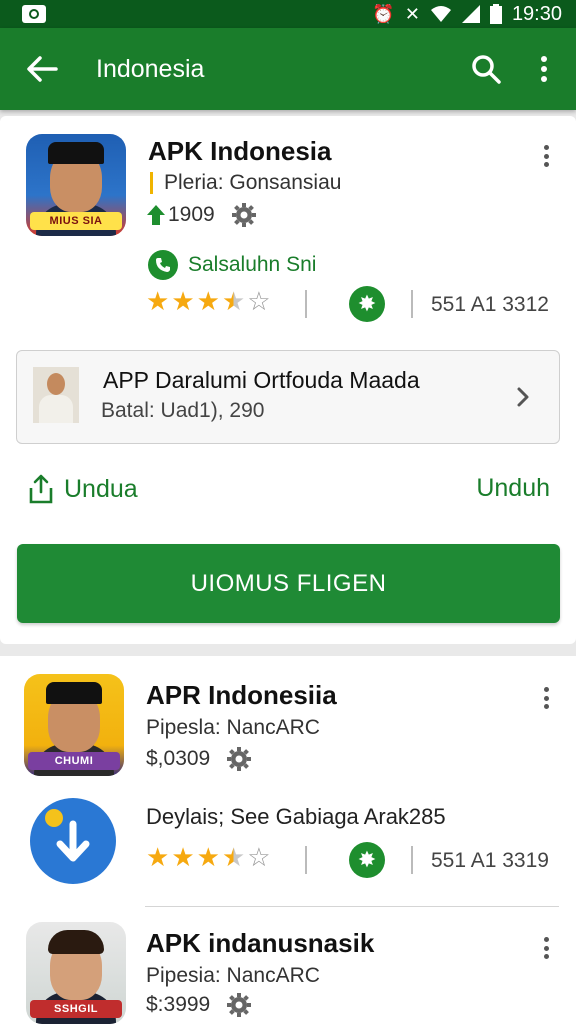 Image resolution: width=576 pixels, height=1024 pixels. Describe the element at coordinates (536, 13) in the screenshot. I see `clock: 19:30` at that location.